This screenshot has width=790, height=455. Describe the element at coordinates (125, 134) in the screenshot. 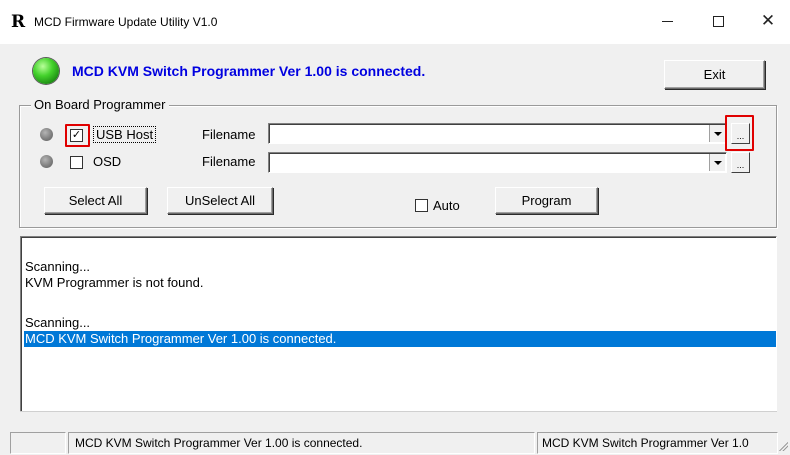

I see `usb-host-label: USB Host` at that location.